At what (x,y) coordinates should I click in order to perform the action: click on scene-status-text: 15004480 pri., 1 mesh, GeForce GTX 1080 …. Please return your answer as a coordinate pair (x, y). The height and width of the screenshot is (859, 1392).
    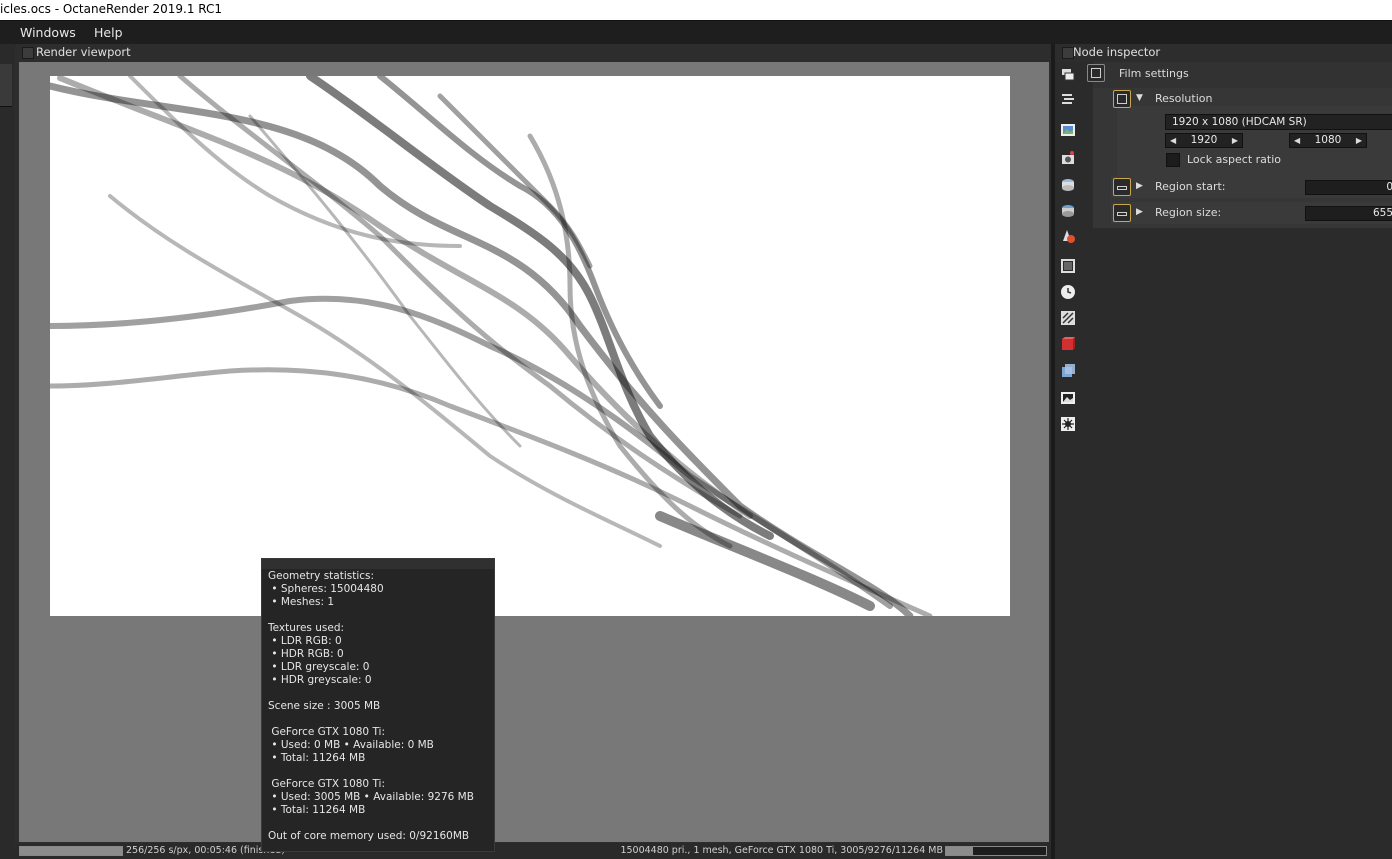
    Looking at the image, I should click on (781, 850).